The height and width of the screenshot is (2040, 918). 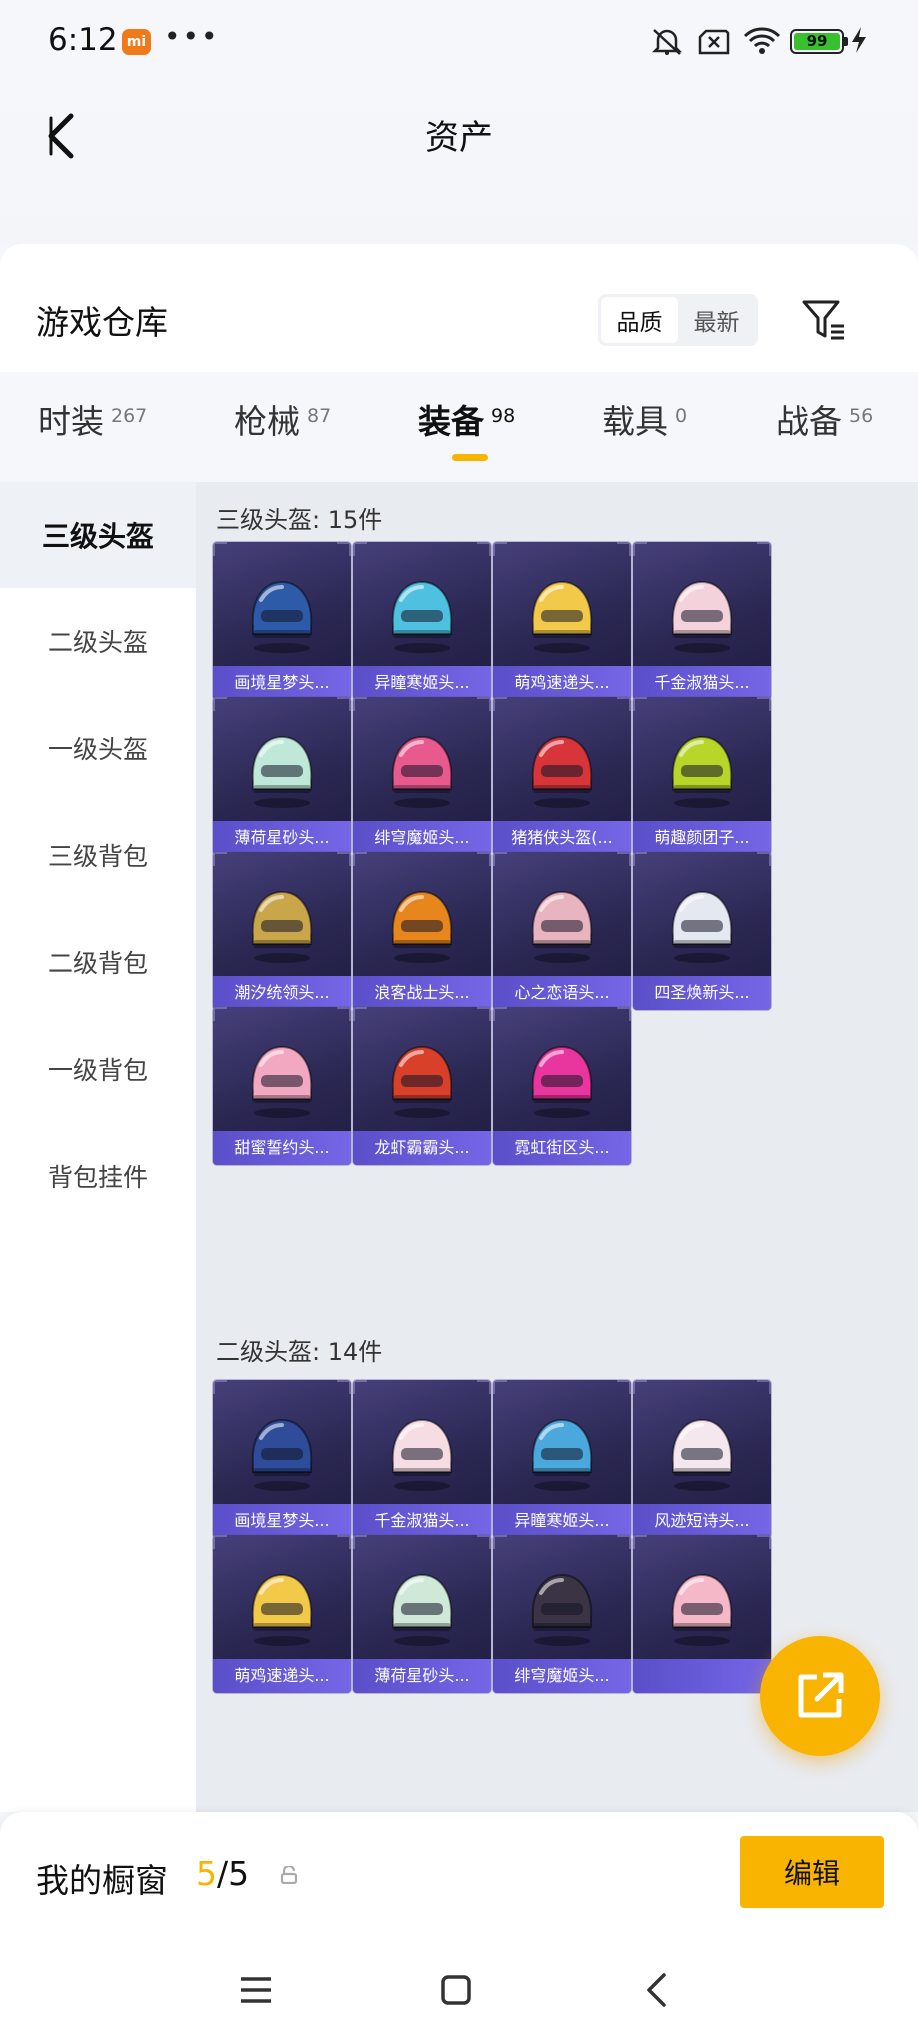 I want to click on share-out-icon, so click(x=821, y=1695).